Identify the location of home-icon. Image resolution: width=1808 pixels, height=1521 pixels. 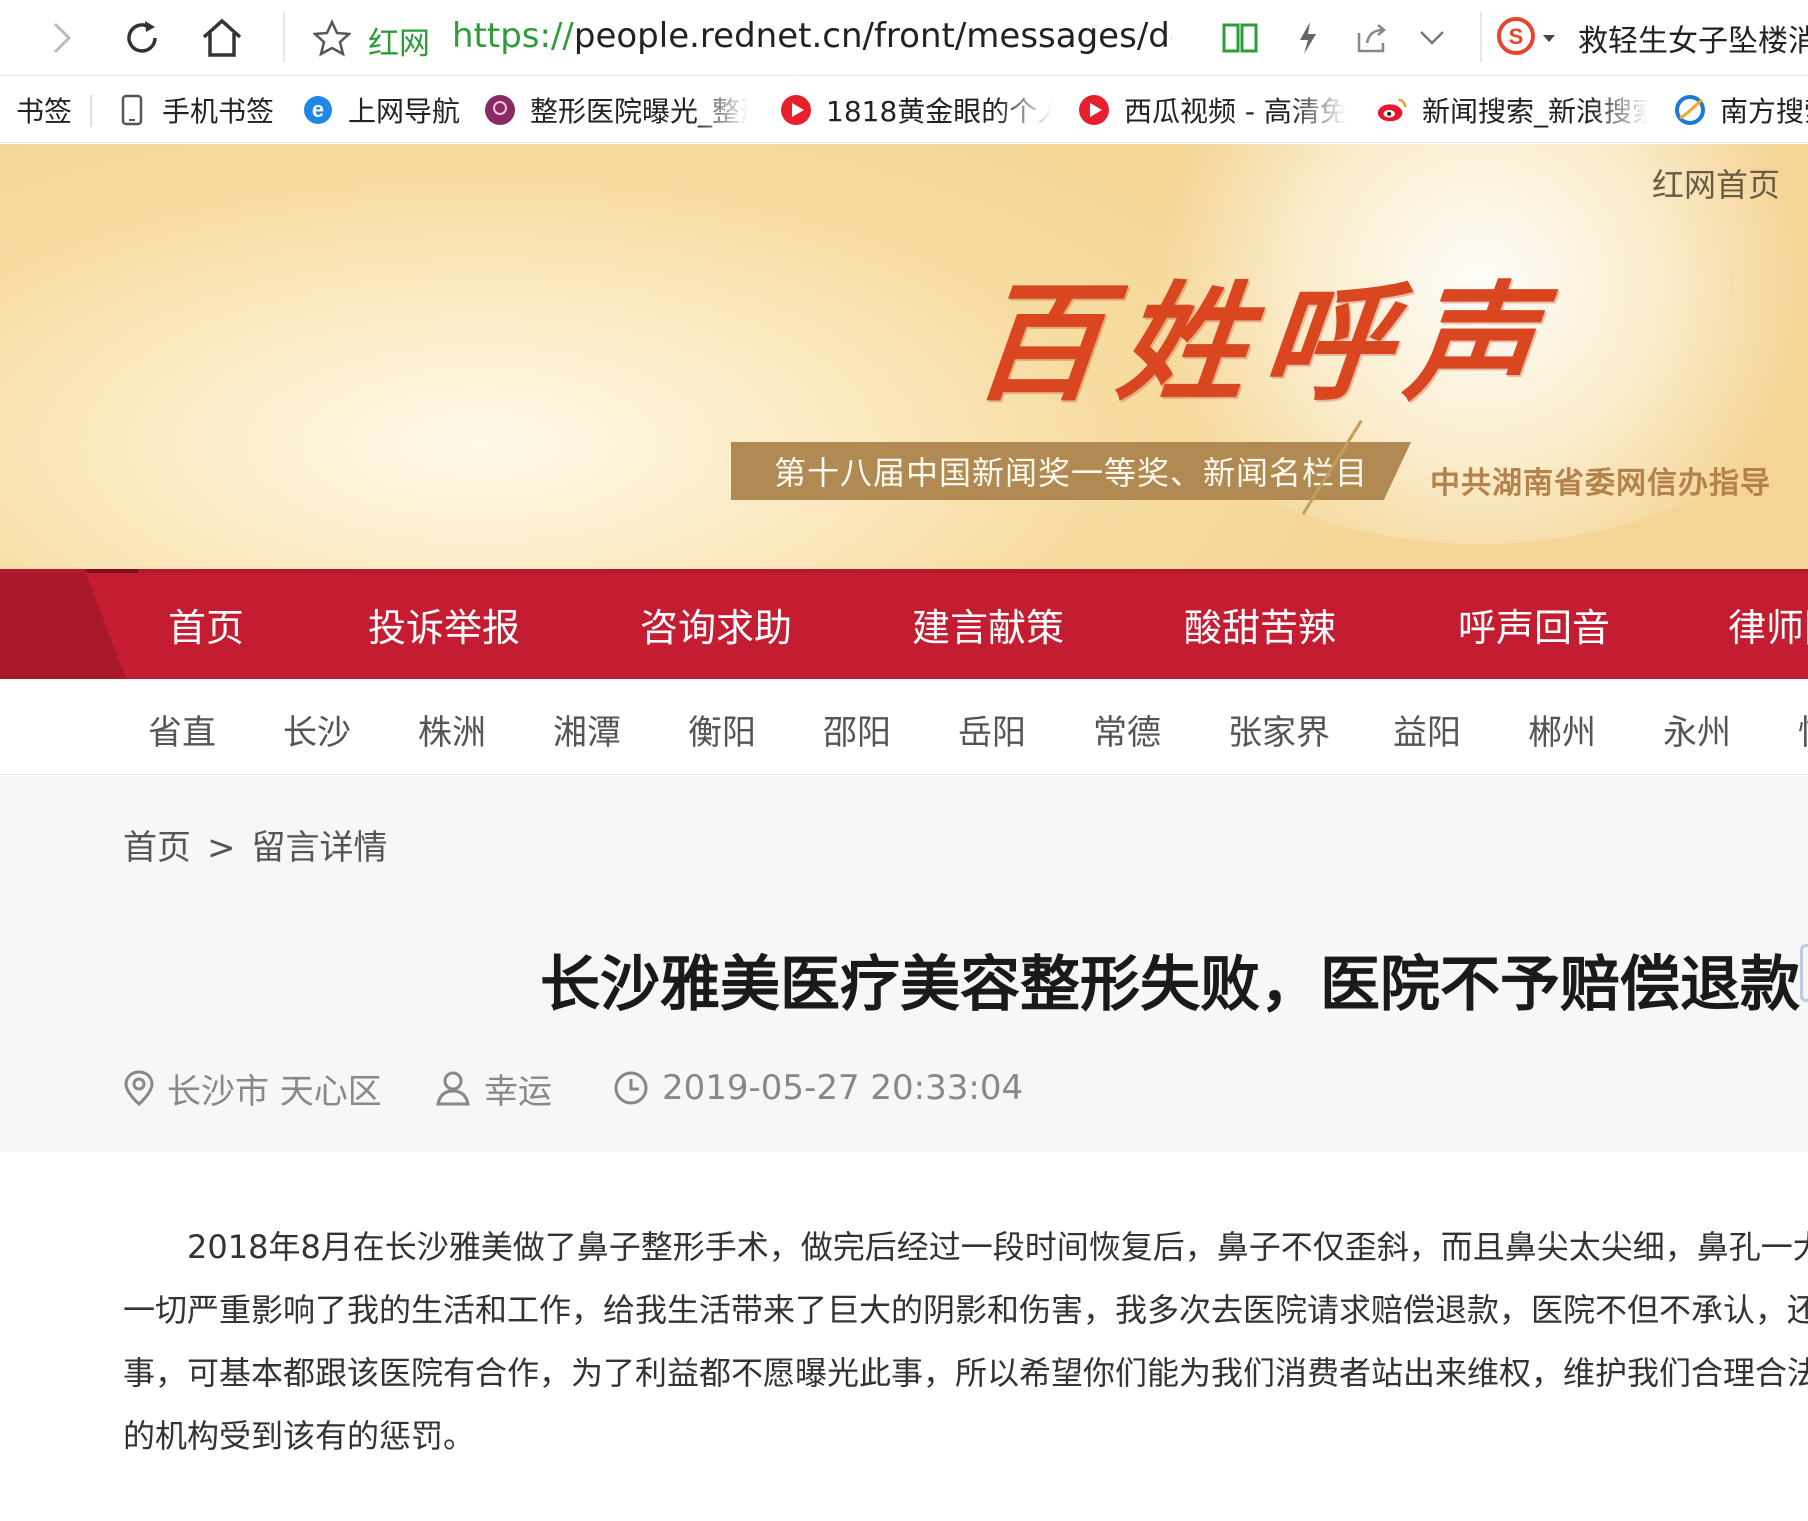
(222, 38).